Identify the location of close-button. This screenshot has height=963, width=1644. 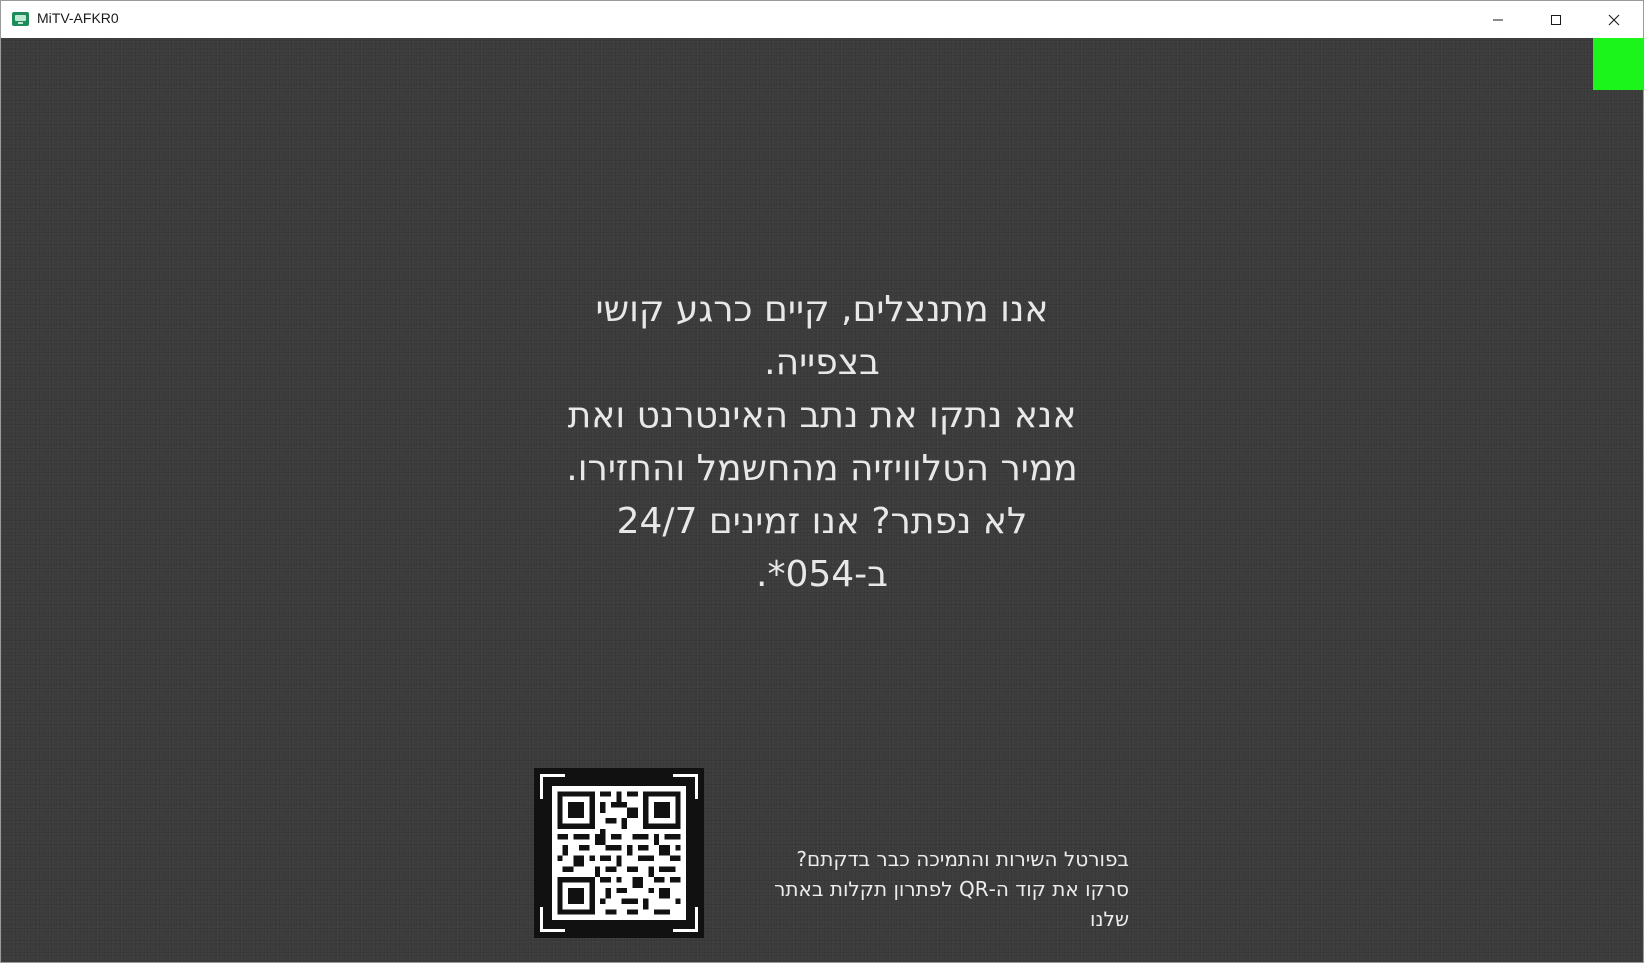
(1614, 19).